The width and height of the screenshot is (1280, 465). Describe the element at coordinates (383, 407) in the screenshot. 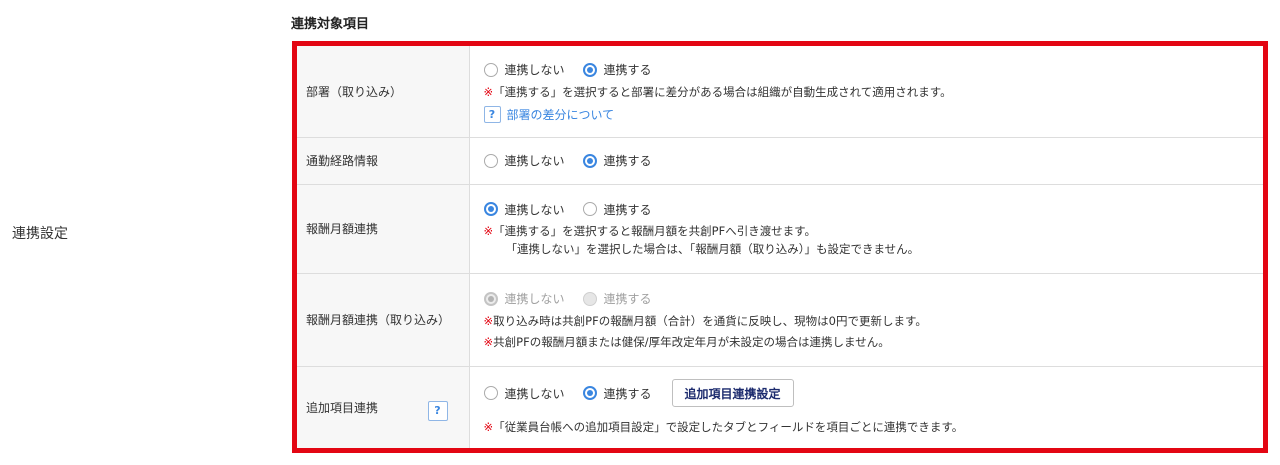

I see `row-label-cell: 追加項目連携 ?` at that location.